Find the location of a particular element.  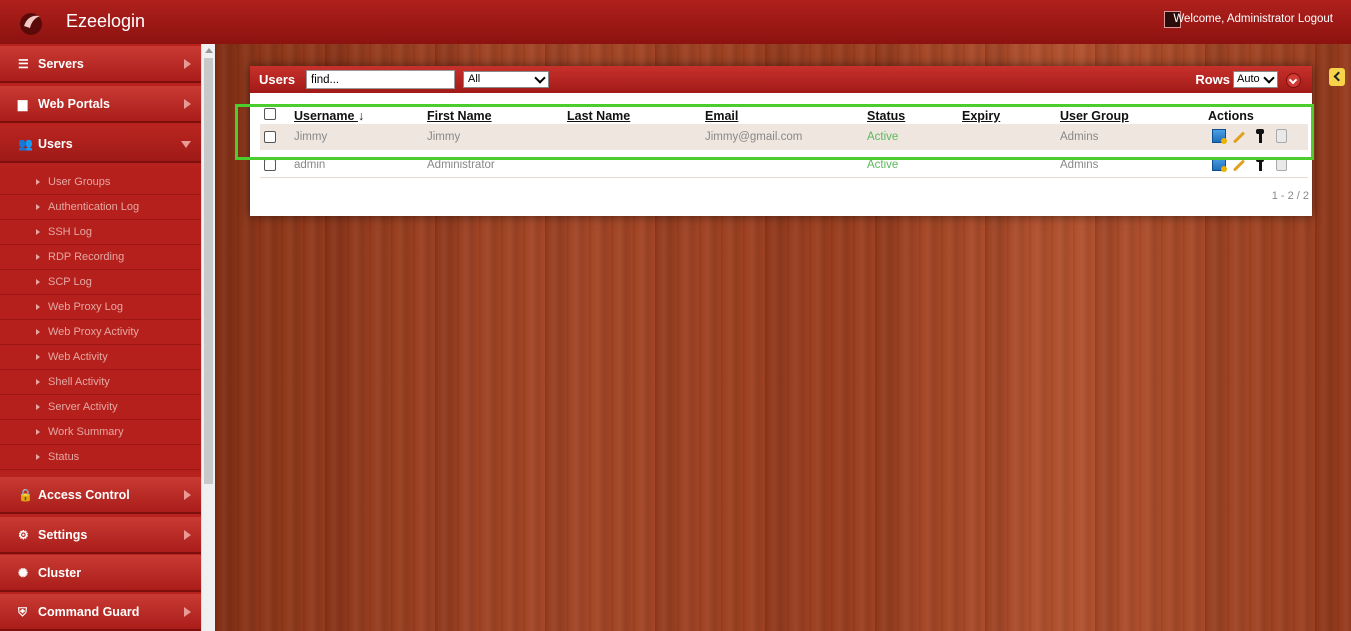

sidebar-item-cluster: ✺ Cluster is located at coordinates (100, 573).